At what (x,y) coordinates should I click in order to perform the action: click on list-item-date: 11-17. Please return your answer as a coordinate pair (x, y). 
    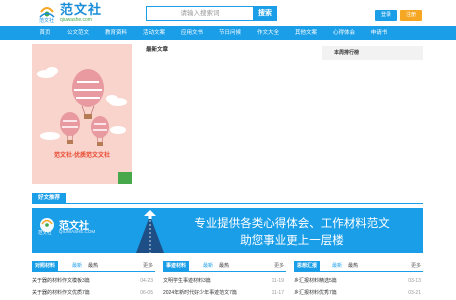
    Looking at the image, I should click on (277, 293).